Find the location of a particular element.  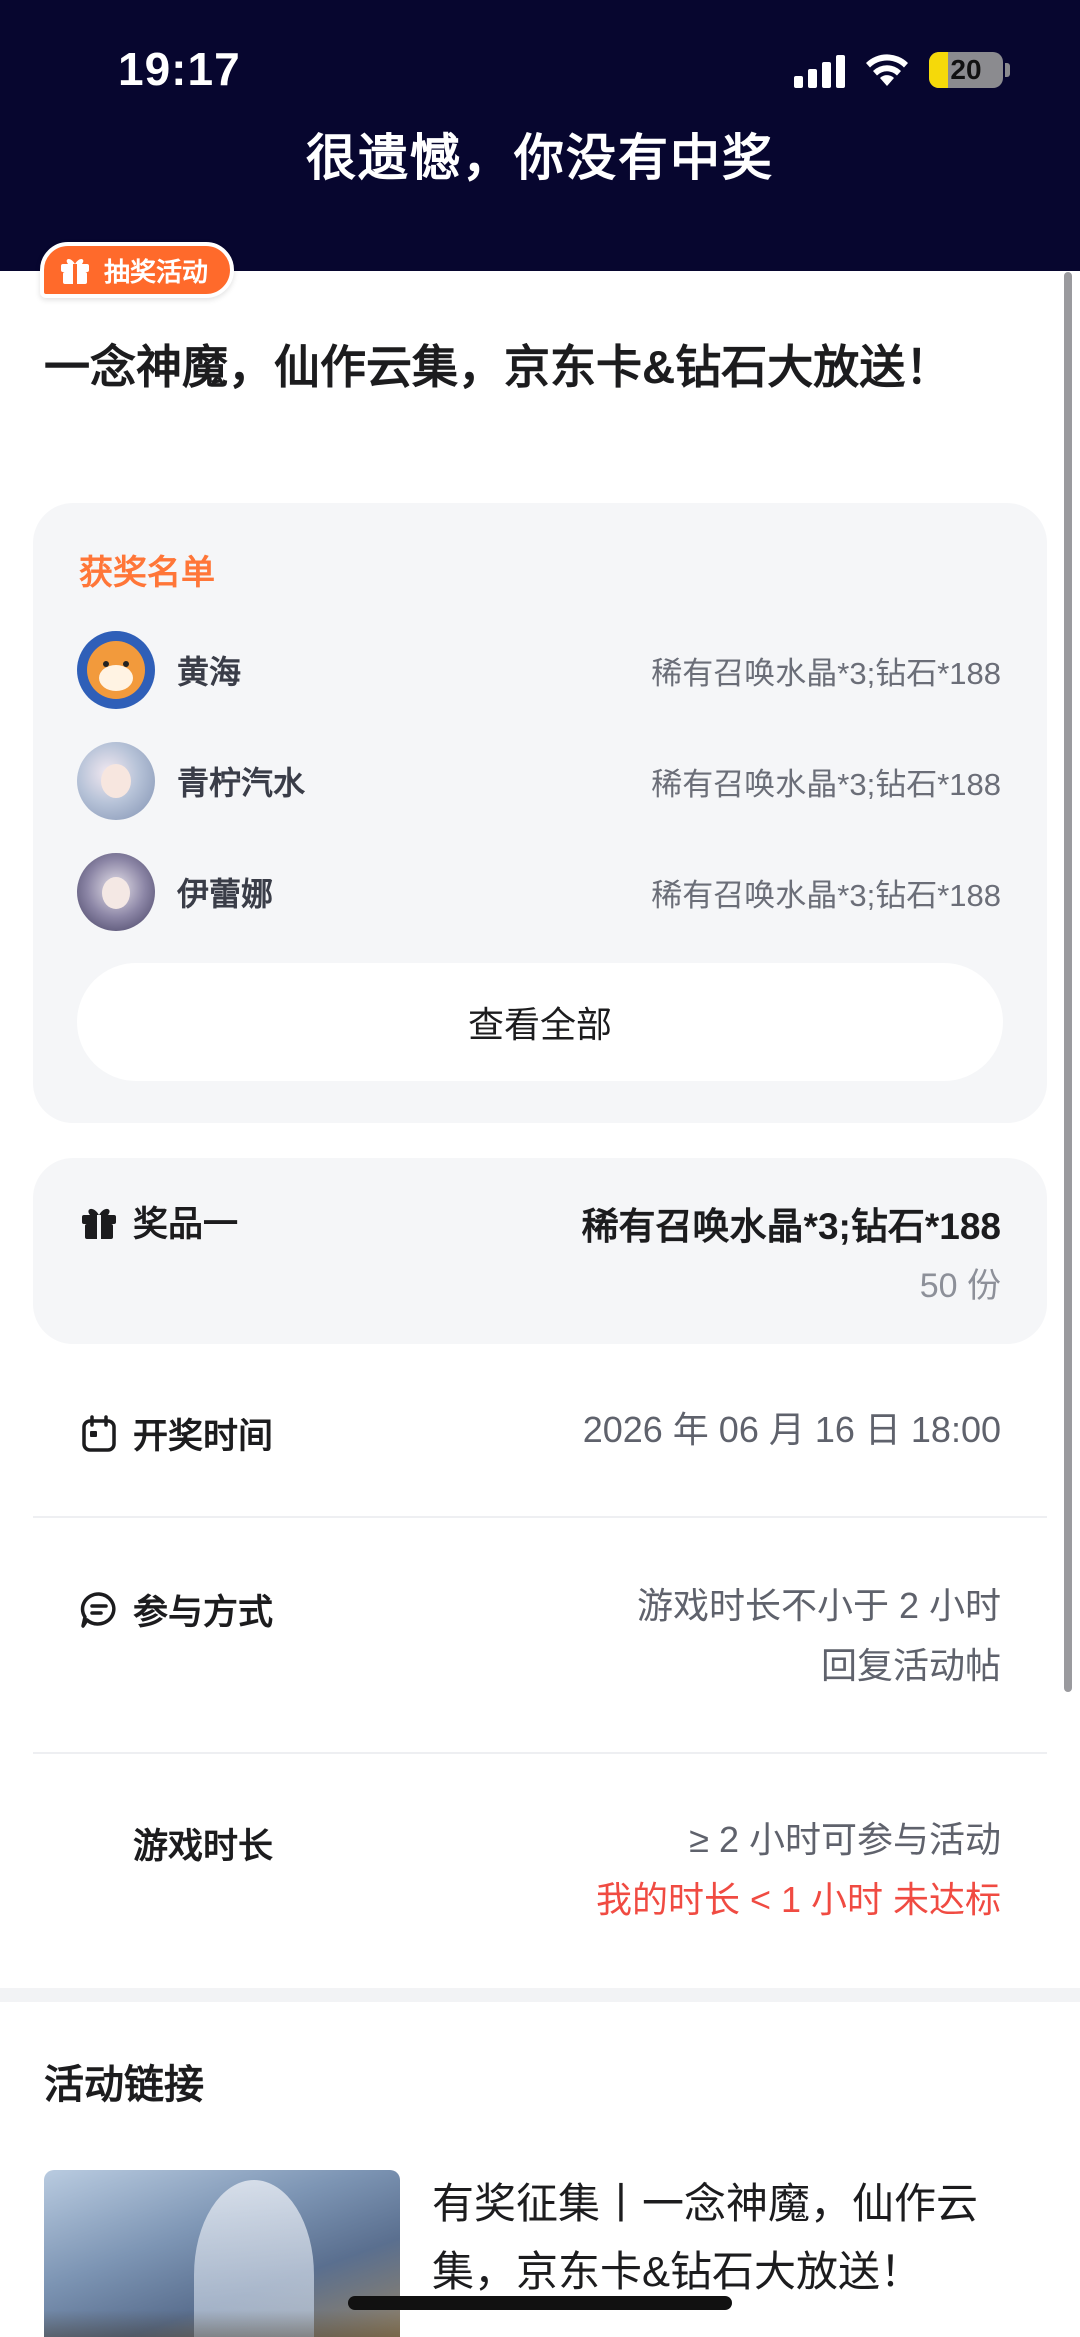

prize-card: 奖品一 稀有召唤水晶*3;钻石*188 50 份 is located at coordinates (540, 1251).